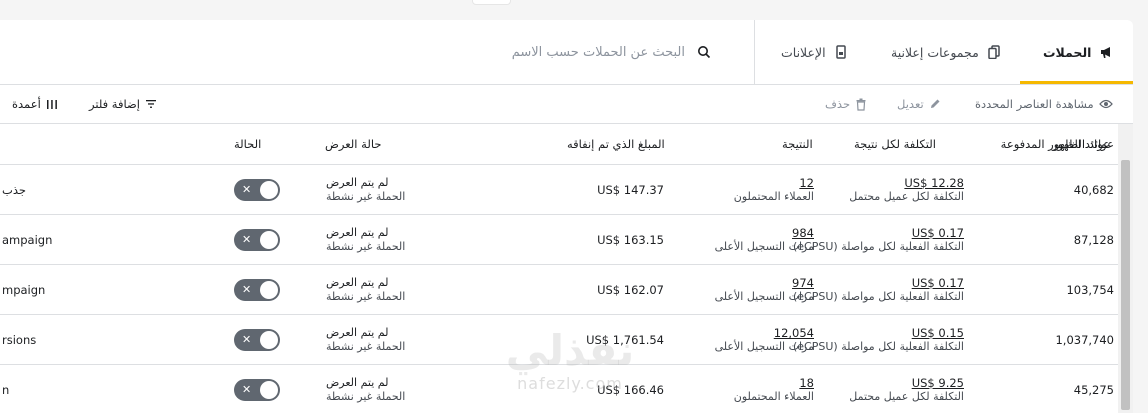  Describe the element at coordinates (935, 103) in the screenshot. I see `pencil-icon` at that location.